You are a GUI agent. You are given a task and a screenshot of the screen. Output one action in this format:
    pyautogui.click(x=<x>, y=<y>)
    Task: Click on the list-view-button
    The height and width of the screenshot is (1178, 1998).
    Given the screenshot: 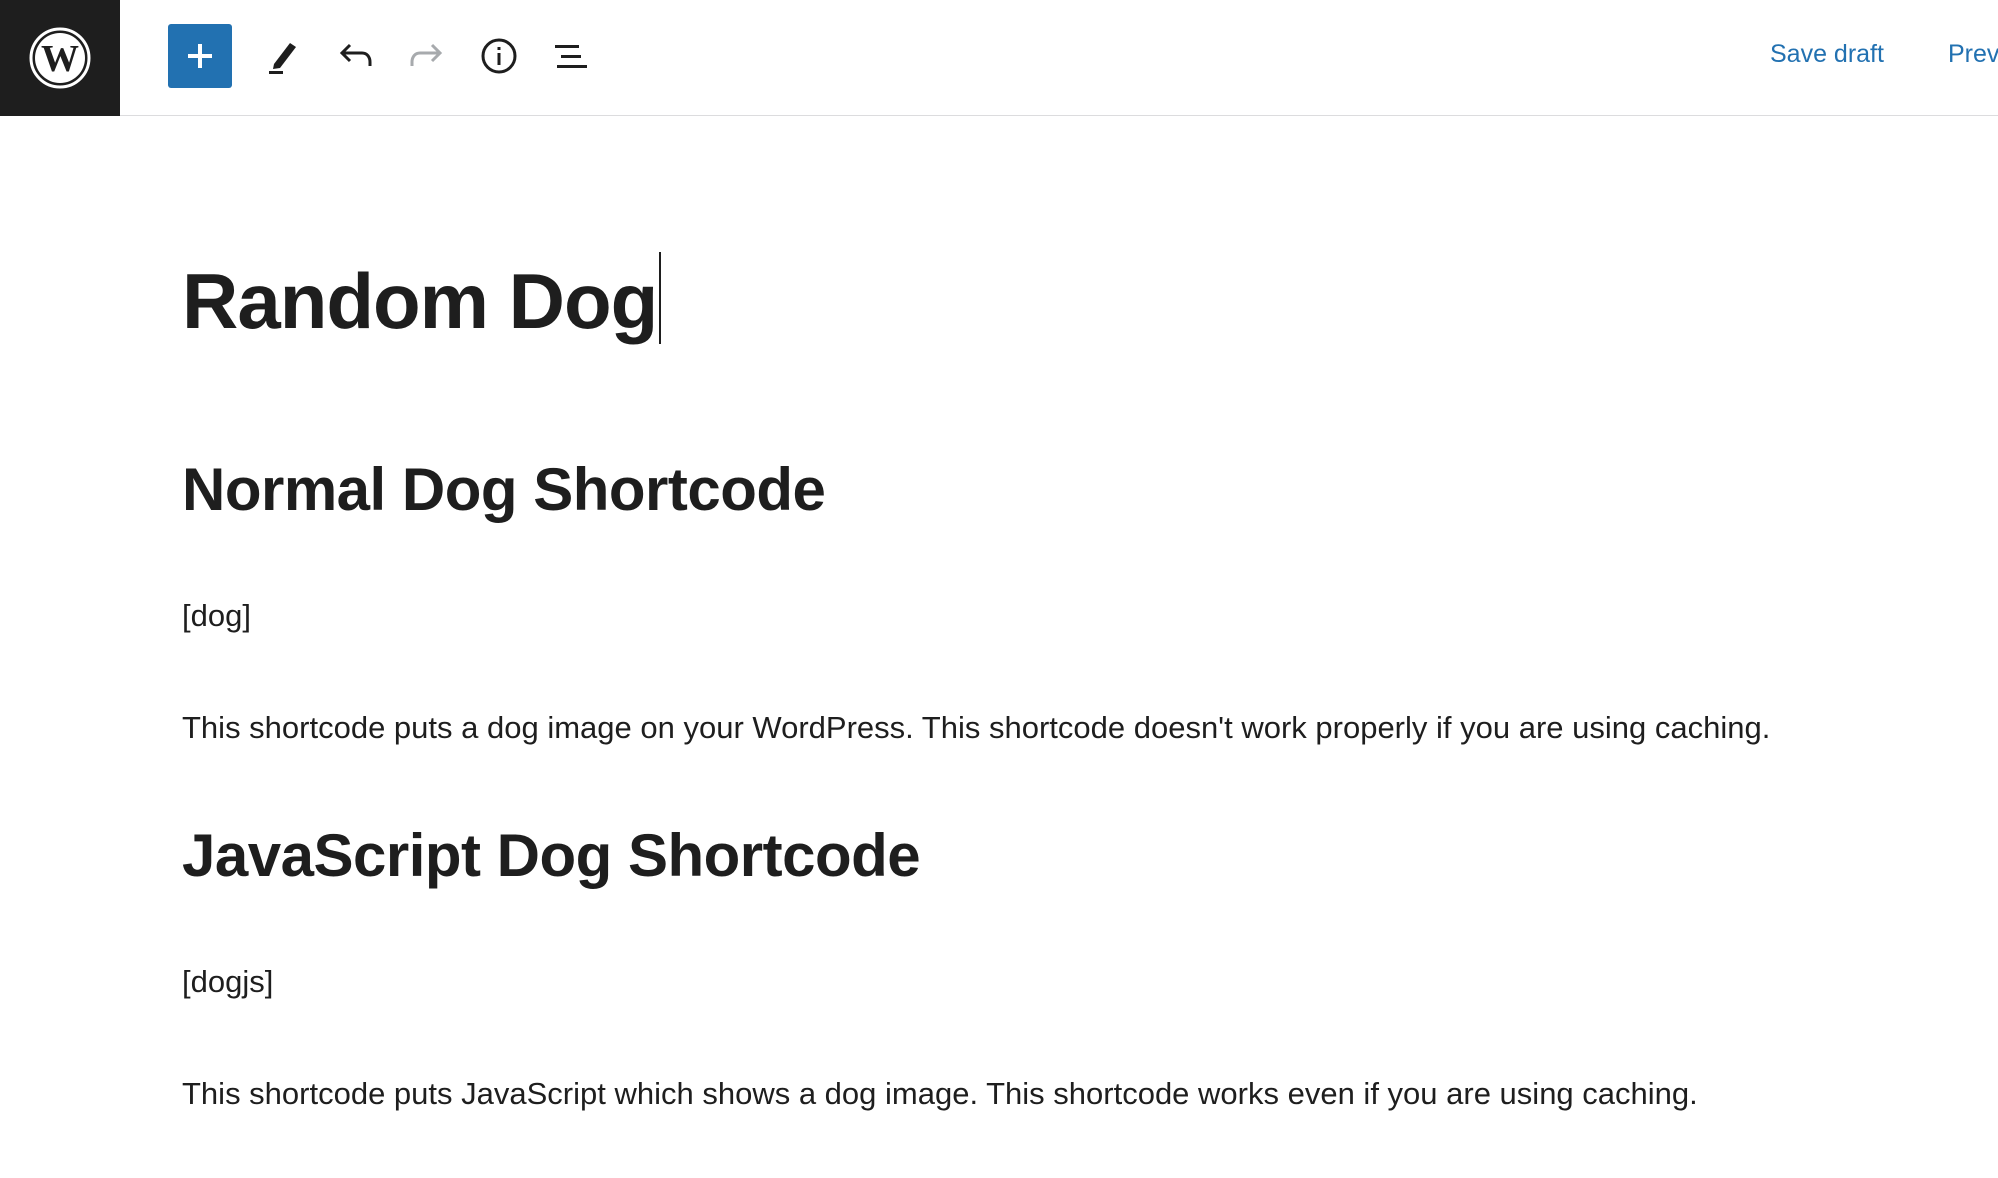 What is the action you would take?
    pyautogui.click(x=571, y=56)
    